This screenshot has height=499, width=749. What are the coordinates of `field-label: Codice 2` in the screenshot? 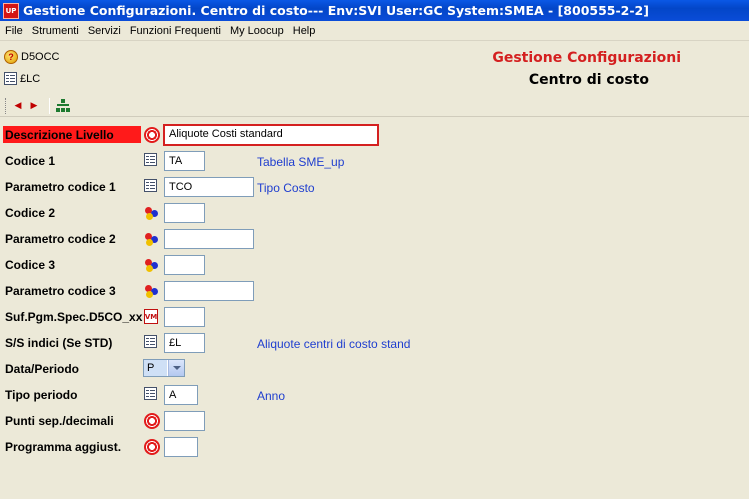 It's located at (30, 213).